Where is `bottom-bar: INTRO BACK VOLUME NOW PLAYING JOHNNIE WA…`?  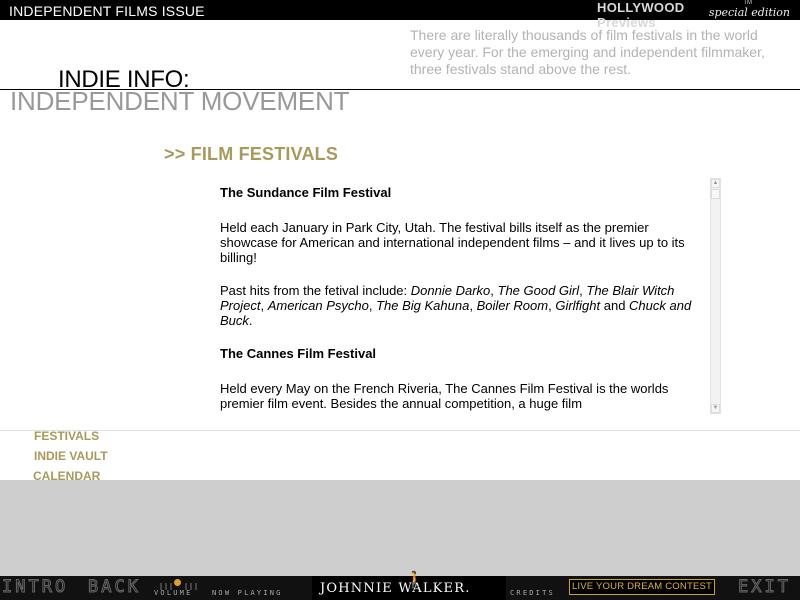
bottom-bar: INTRO BACK VOLUME NOW PLAYING JOHNNIE WA… is located at coordinates (400, 586).